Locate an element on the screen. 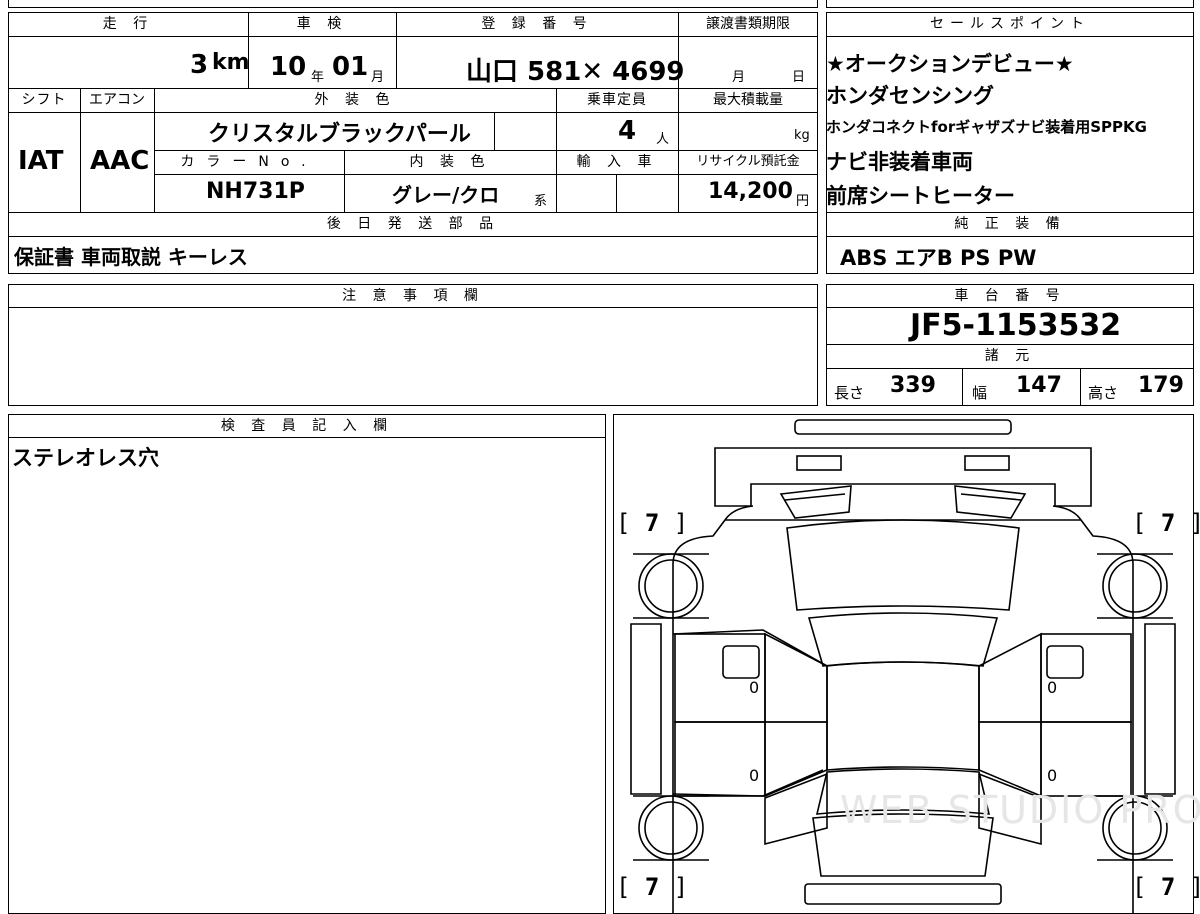 This screenshot has width=1200, height=914. height-label: 高さ is located at coordinates (1103, 393).